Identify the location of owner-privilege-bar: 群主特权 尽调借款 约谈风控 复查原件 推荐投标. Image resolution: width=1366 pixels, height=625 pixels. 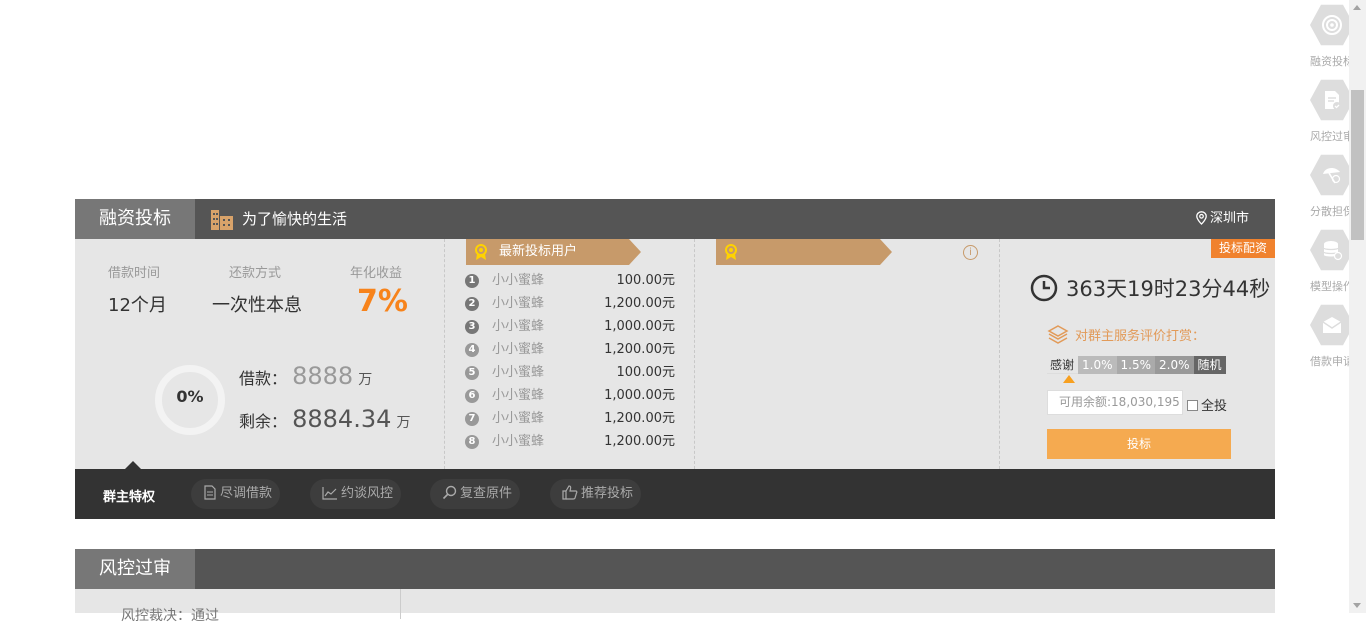
(675, 490).